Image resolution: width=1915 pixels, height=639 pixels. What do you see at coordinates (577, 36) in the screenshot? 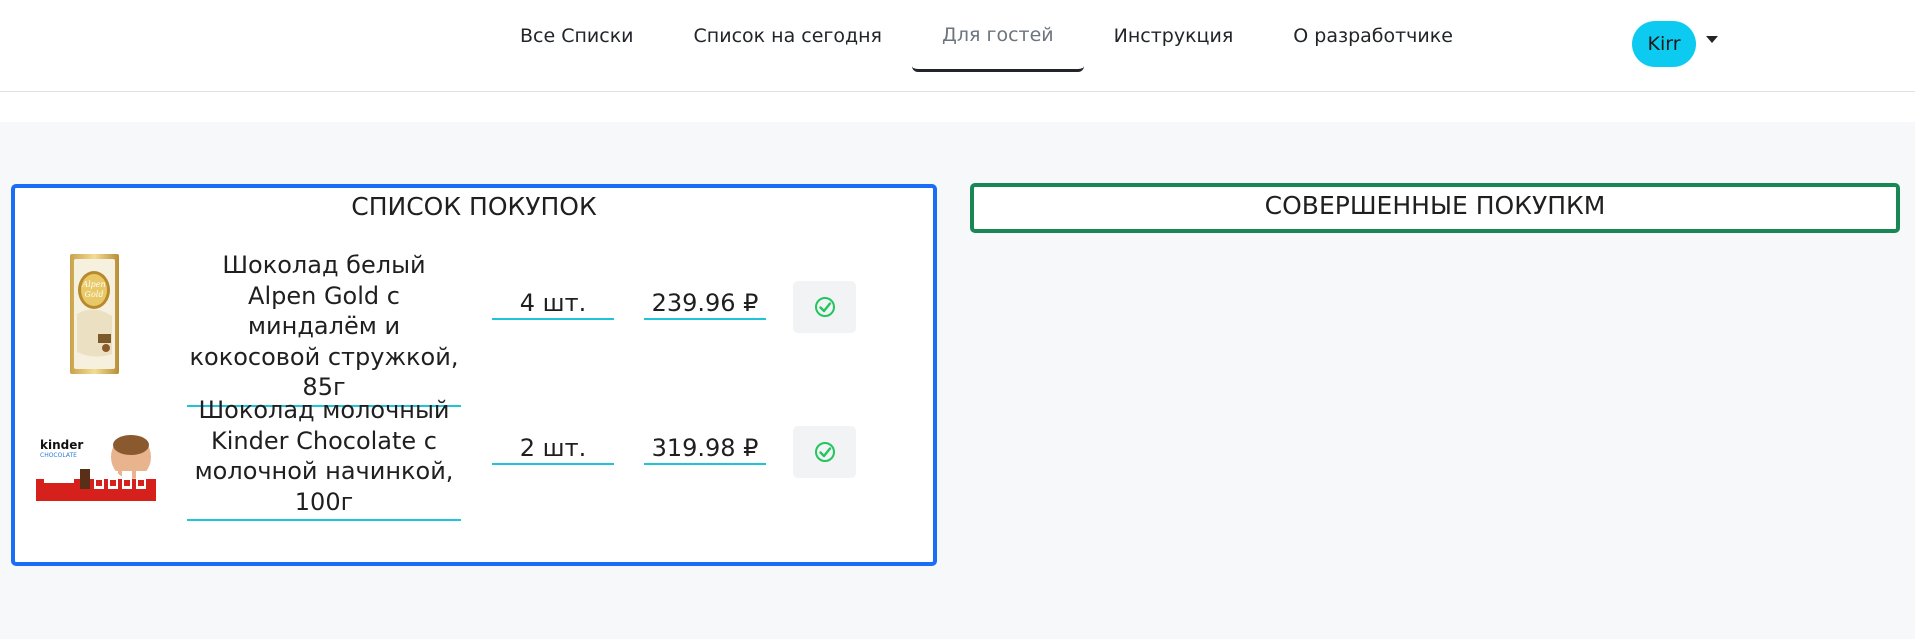
I see `nav-all-lists: Все Списки` at bounding box center [577, 36].